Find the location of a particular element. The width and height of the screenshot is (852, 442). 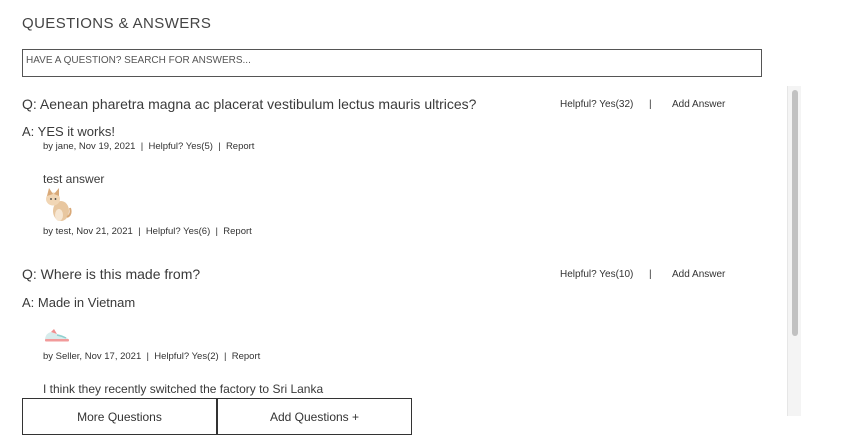

search-input is located at coordinates (392, 66).